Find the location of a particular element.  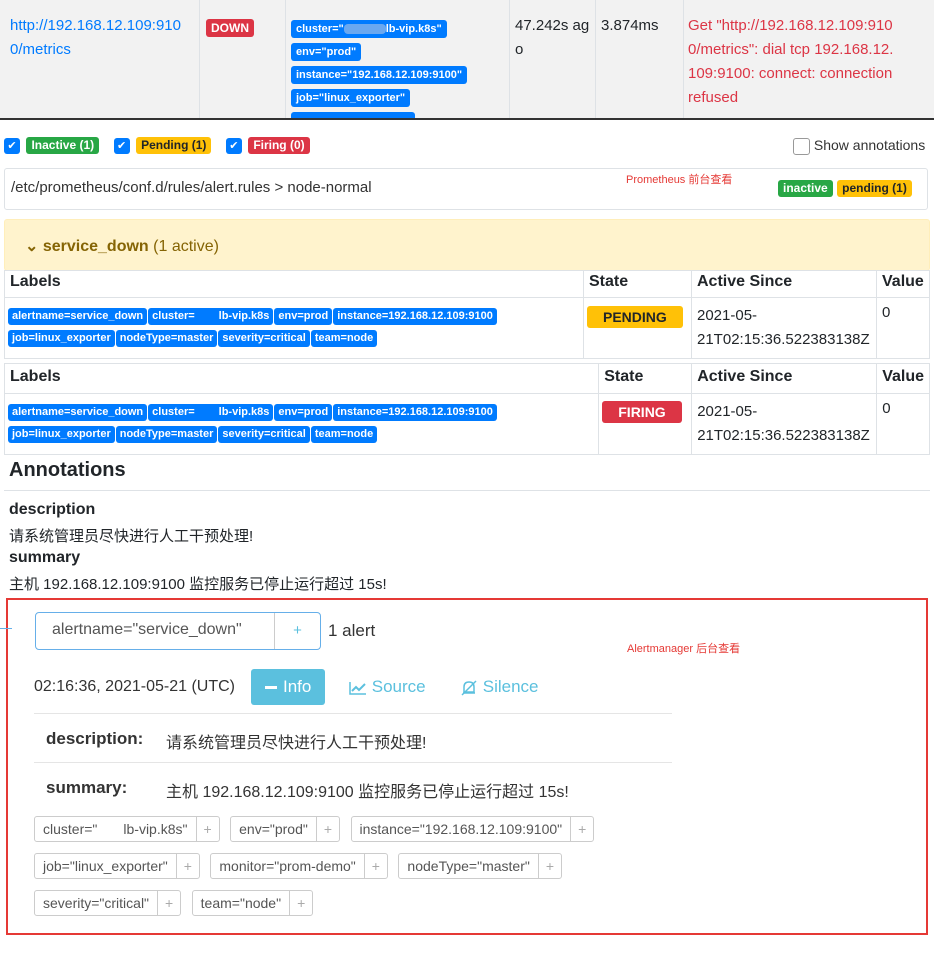

filter-matcher: alertname="service_down" is located at coordinates (147, 630).